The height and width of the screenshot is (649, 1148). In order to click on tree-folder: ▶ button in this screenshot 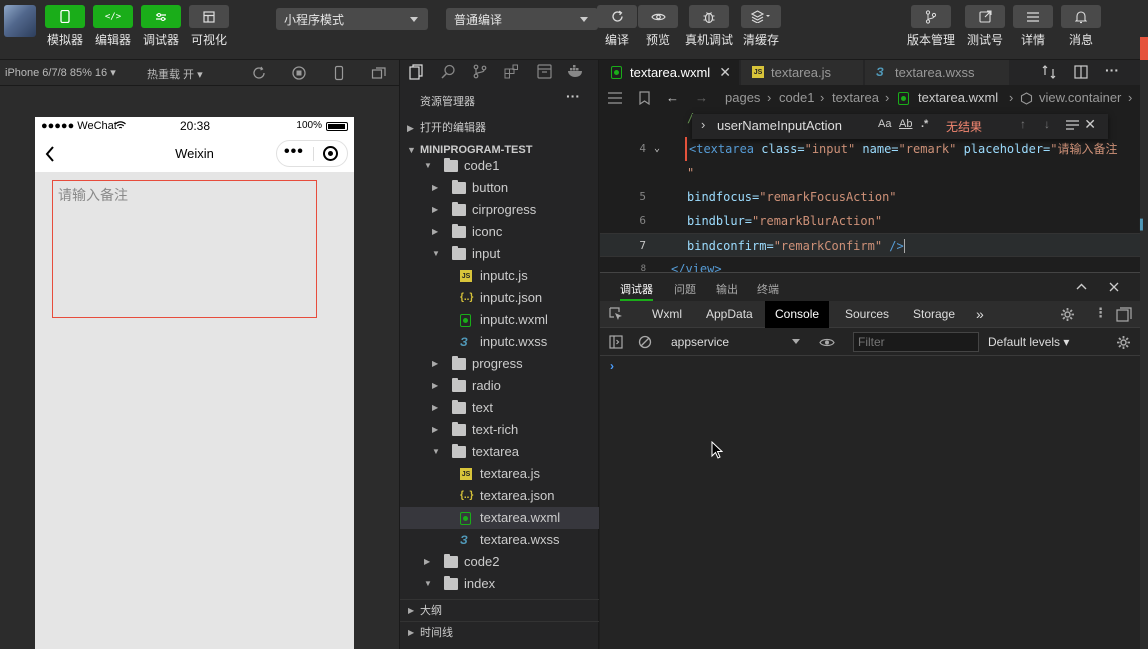, I will do `click(499, 188)`.